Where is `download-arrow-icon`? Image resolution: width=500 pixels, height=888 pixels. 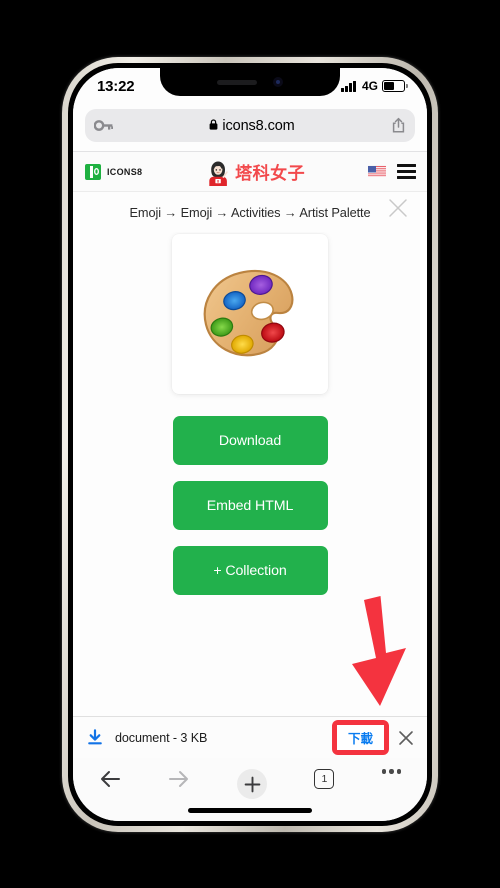 download-arrow-icon is located at coordinates (95, 737).